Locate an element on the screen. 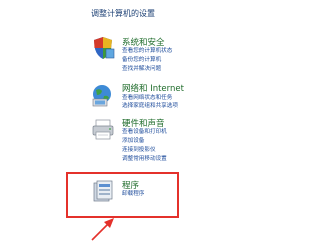 The width and height of the screenshot is (320, 242). link-find-fix-problems: 查找并解决问题 is located at coordinates (141, 69).